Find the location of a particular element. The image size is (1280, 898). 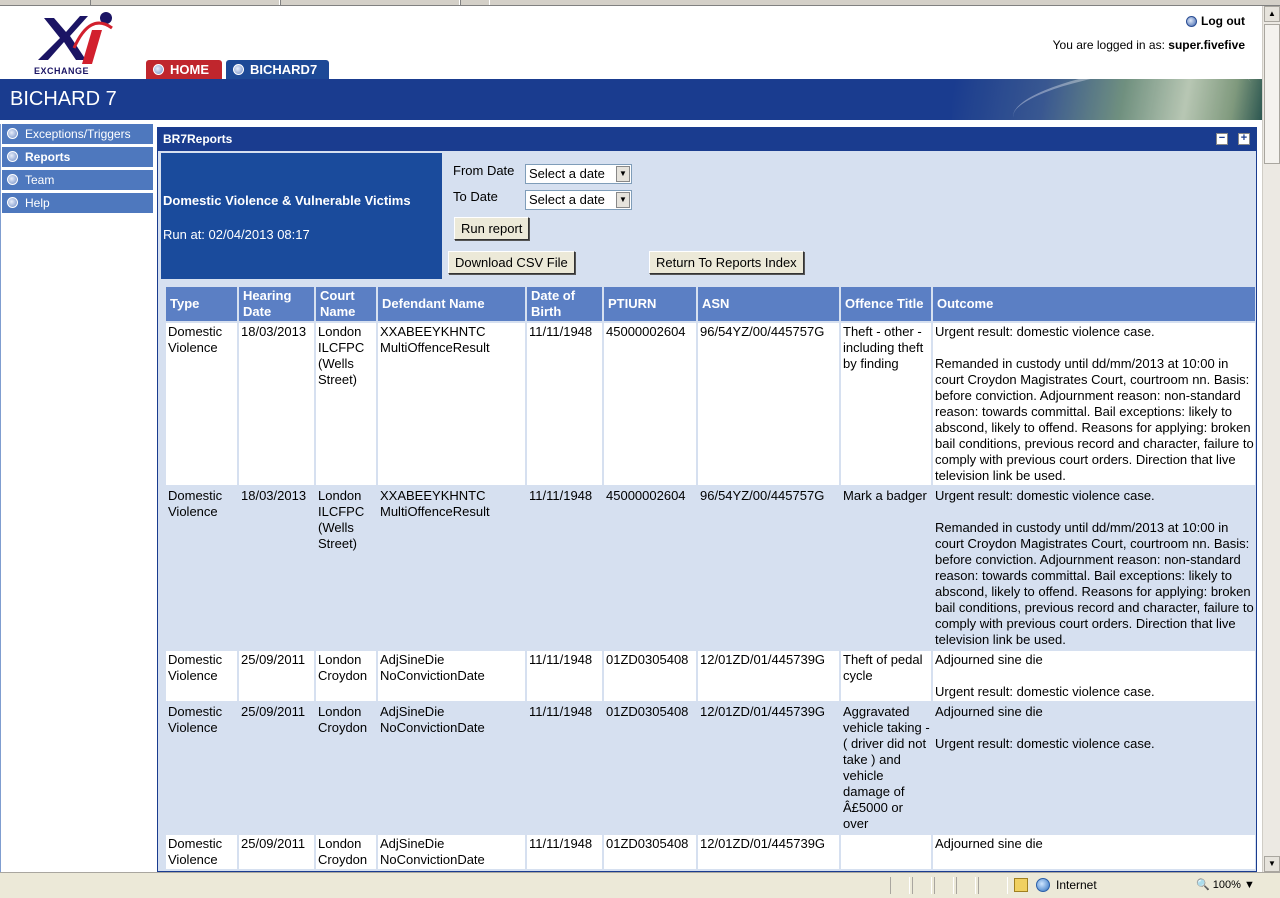

maximize-button: + is located at coordinates (1244, 139).